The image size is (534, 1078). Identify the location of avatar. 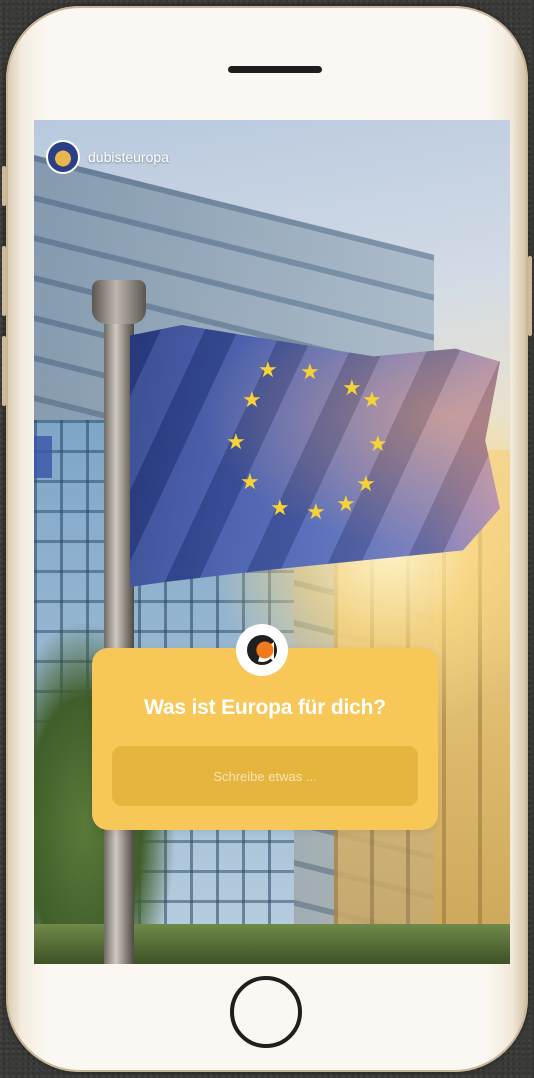
(63, 157).